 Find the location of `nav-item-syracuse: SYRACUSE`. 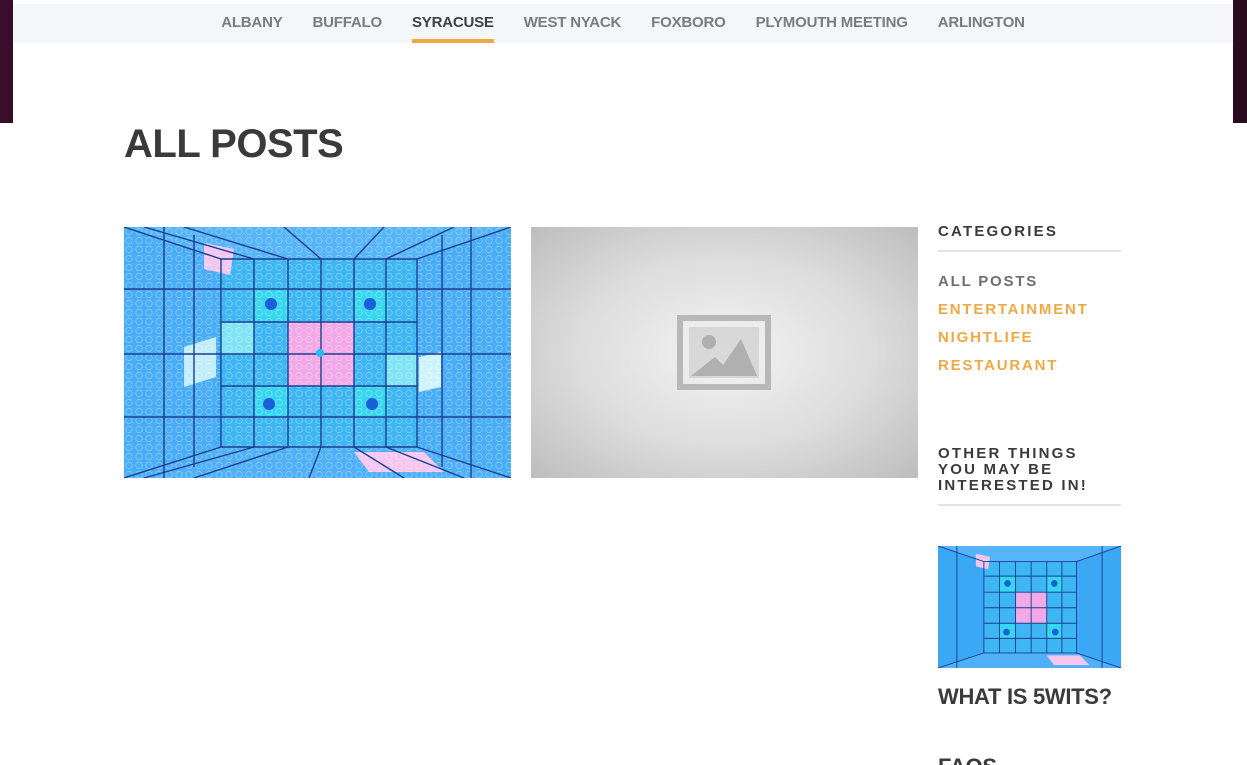

nav-item-syracuse: SYRACUSE is located at coordinates (452, 23).